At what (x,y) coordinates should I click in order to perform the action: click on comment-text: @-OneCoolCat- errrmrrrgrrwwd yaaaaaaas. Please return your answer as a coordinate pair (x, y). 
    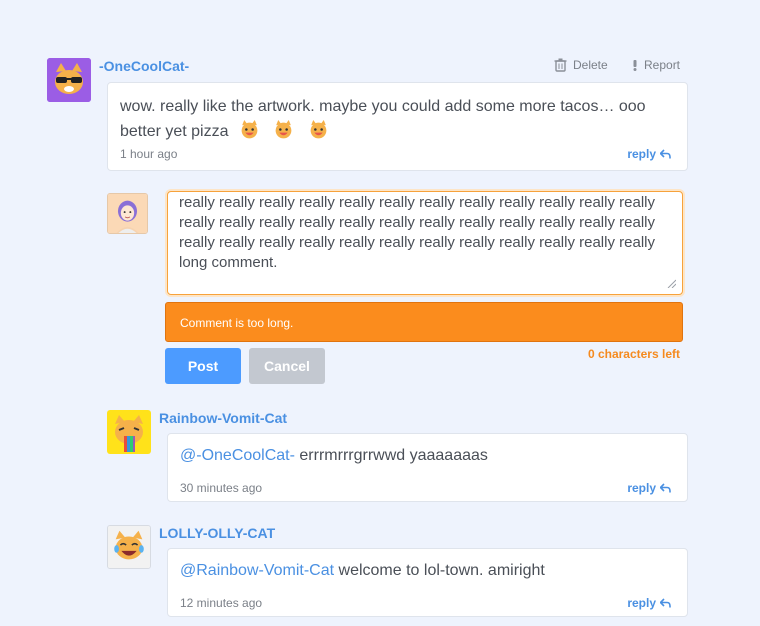
    Looking at the image, I should click on (334, 456).